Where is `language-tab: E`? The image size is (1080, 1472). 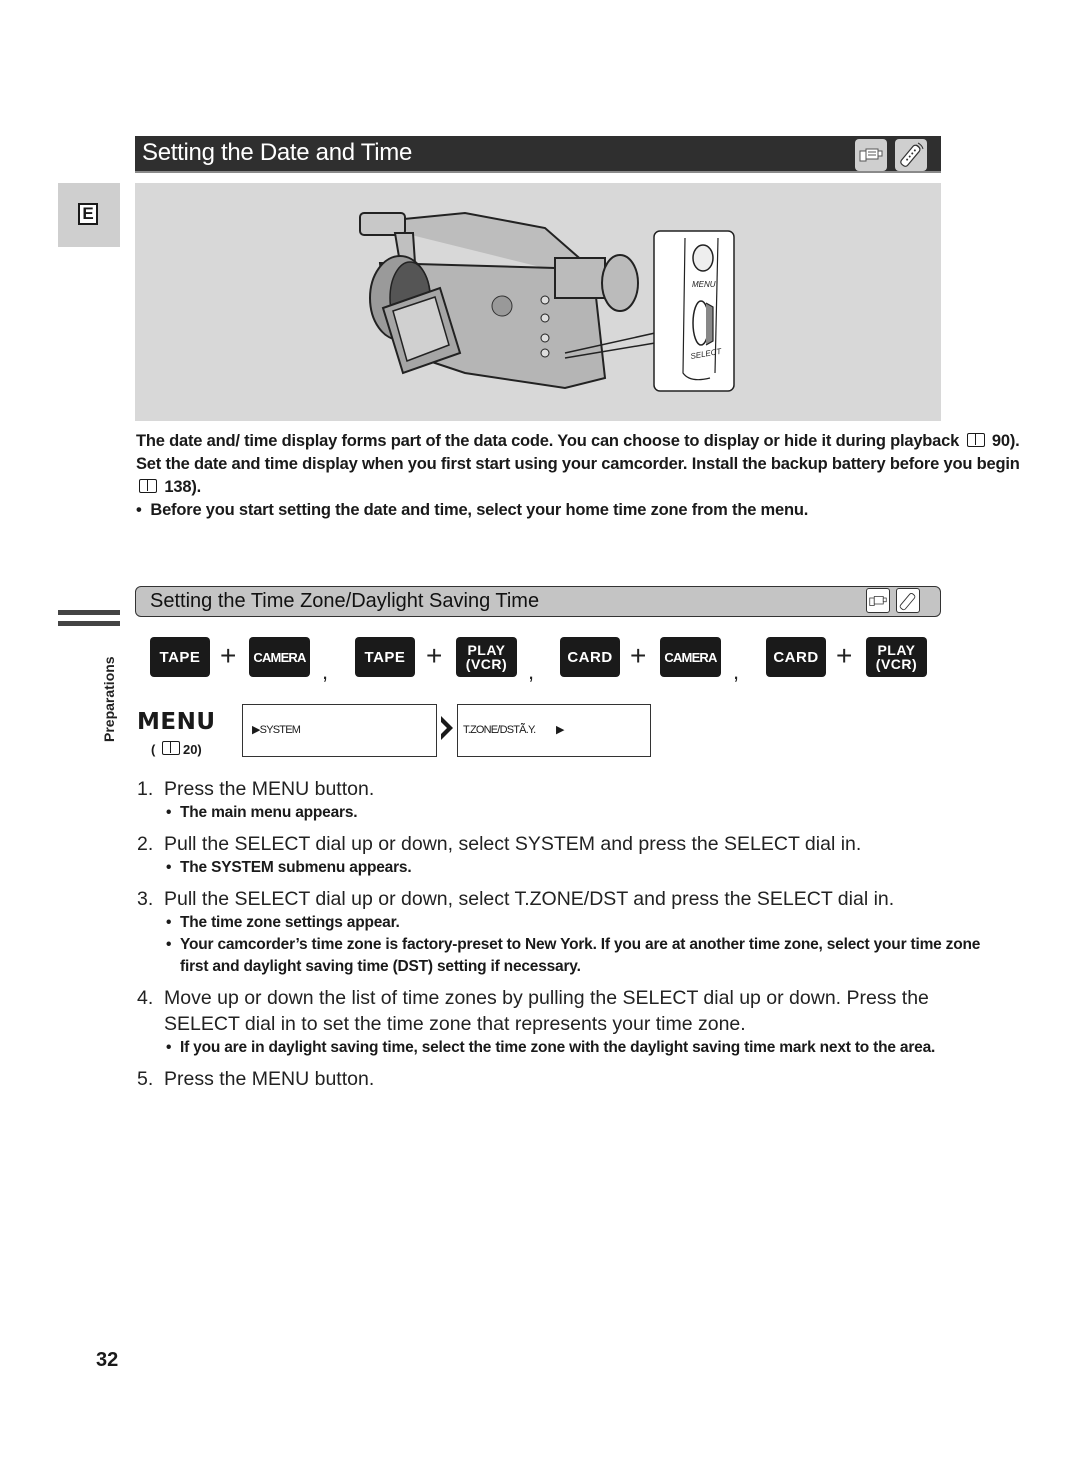 language-tab: E is located at coordinates (89, 215).